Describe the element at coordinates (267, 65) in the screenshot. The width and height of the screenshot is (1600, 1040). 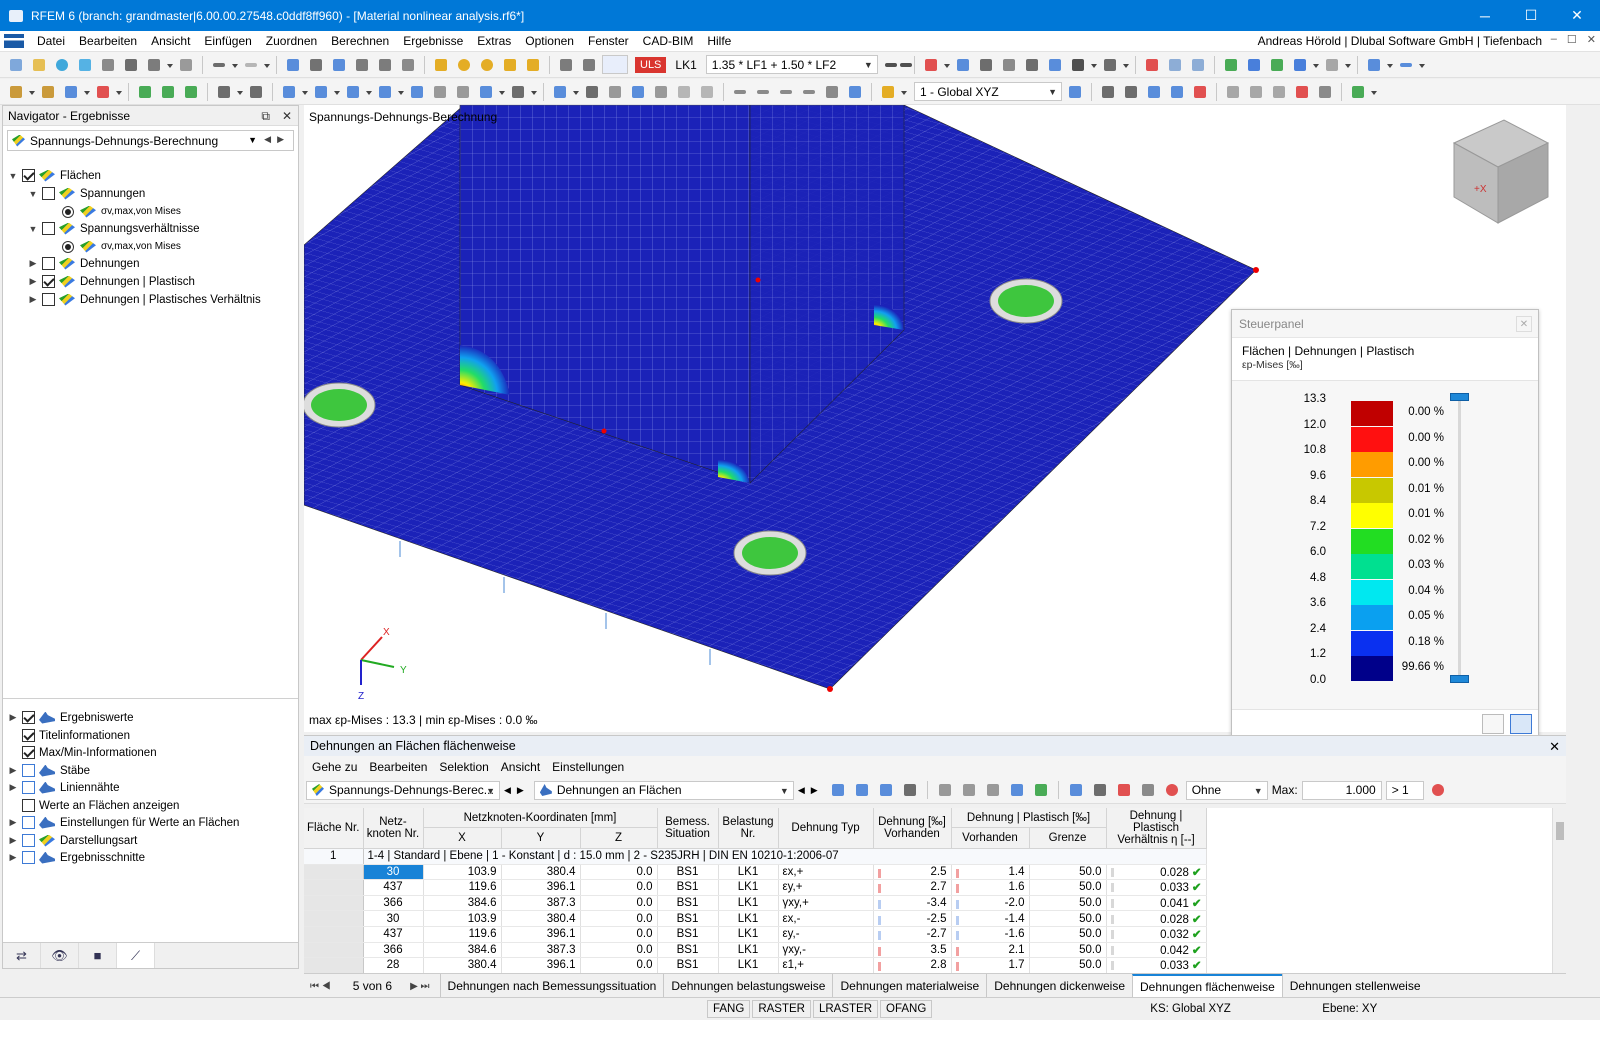
I see `redo-dropdown-icon` at that location.